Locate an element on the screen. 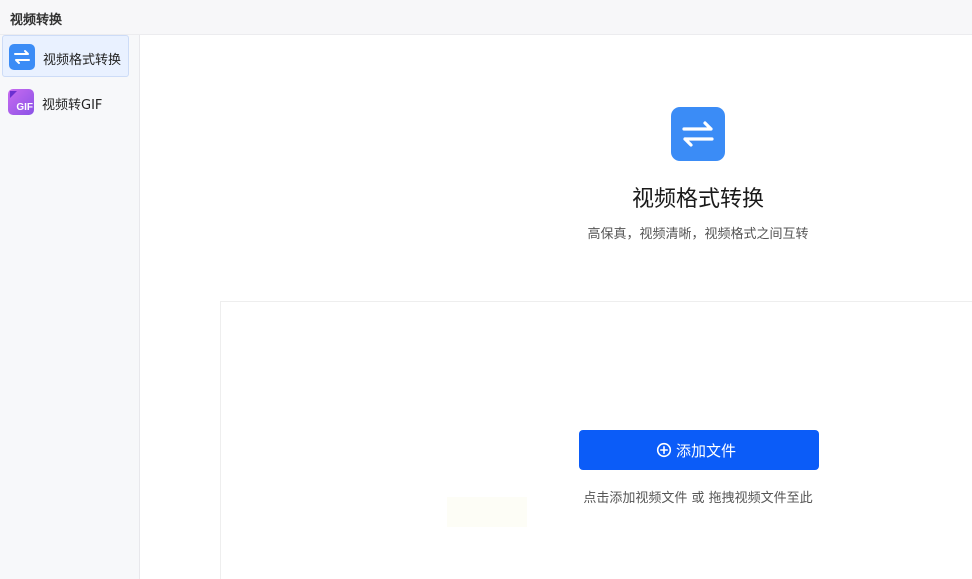 Image resolution: width=972 pixels, height=579 pixels. add-file-button: 添加文件 is located at coordinates (699, 450).